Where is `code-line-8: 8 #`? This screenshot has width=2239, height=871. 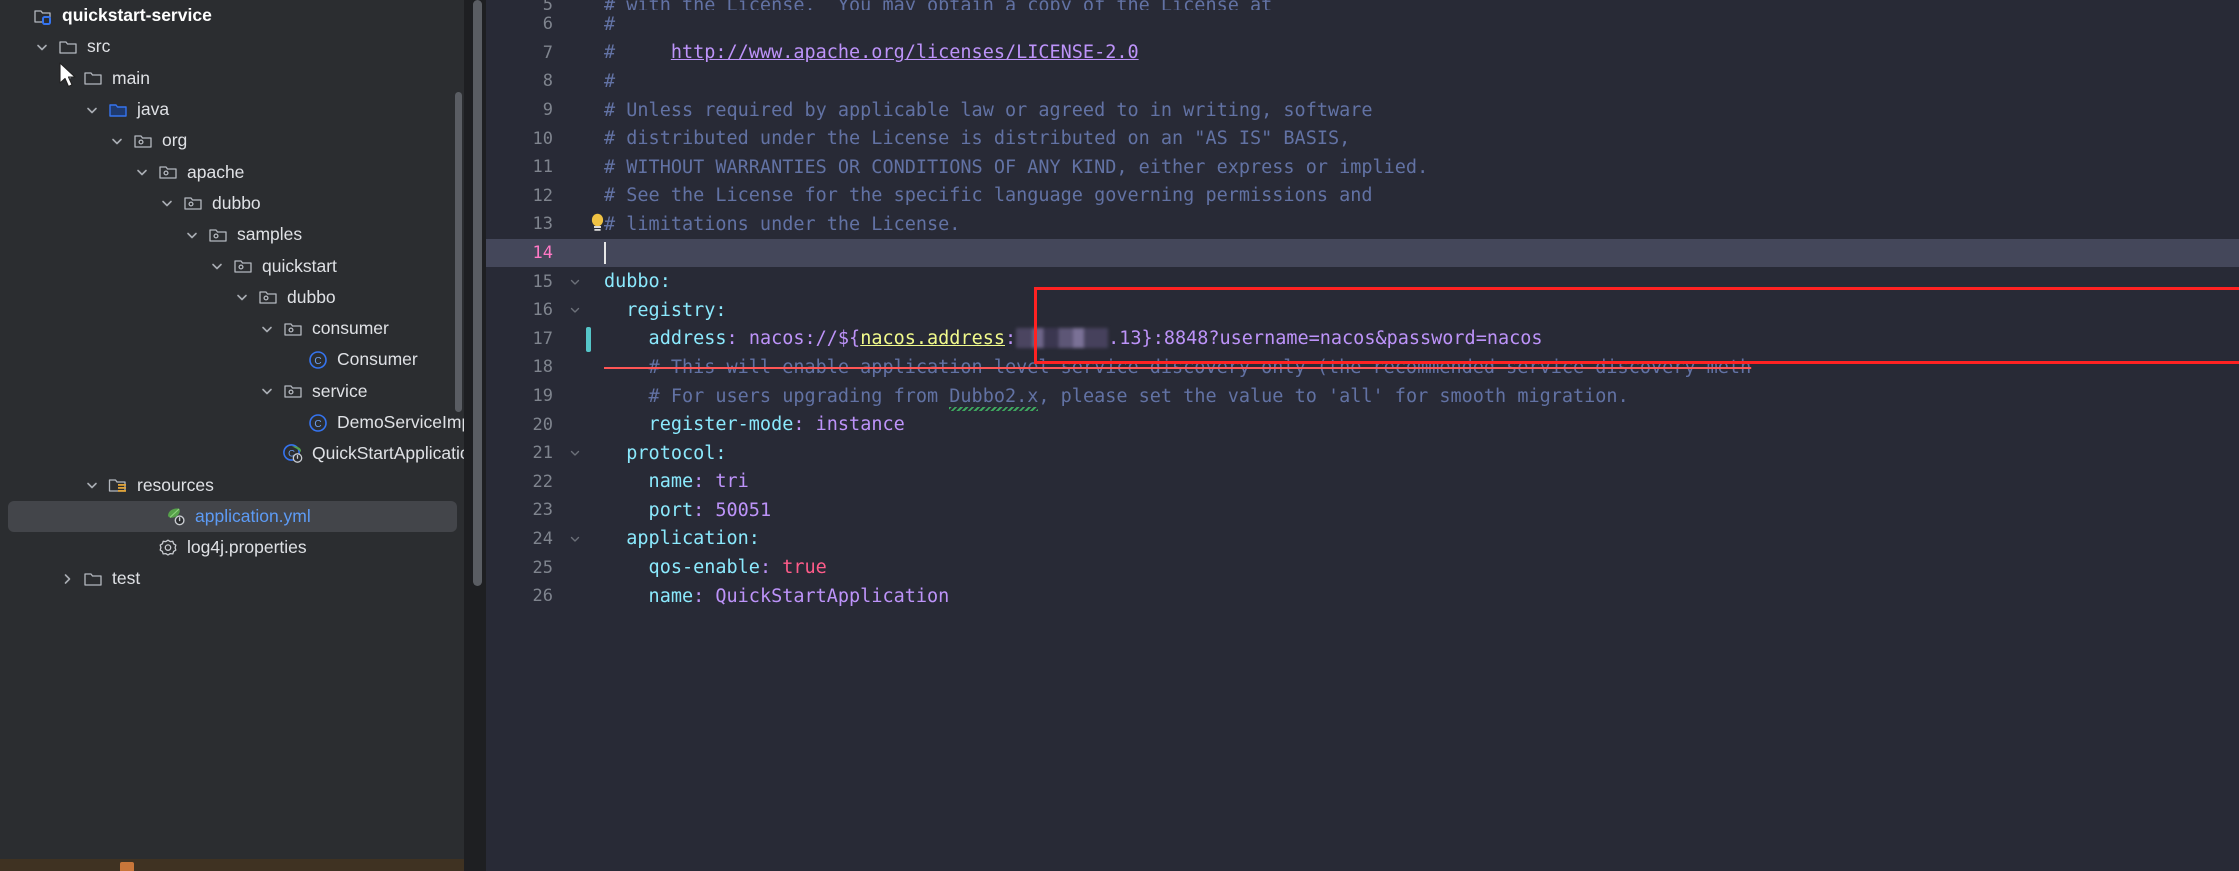
code-line-8: 8 # is located at coordinates (1362, 81).